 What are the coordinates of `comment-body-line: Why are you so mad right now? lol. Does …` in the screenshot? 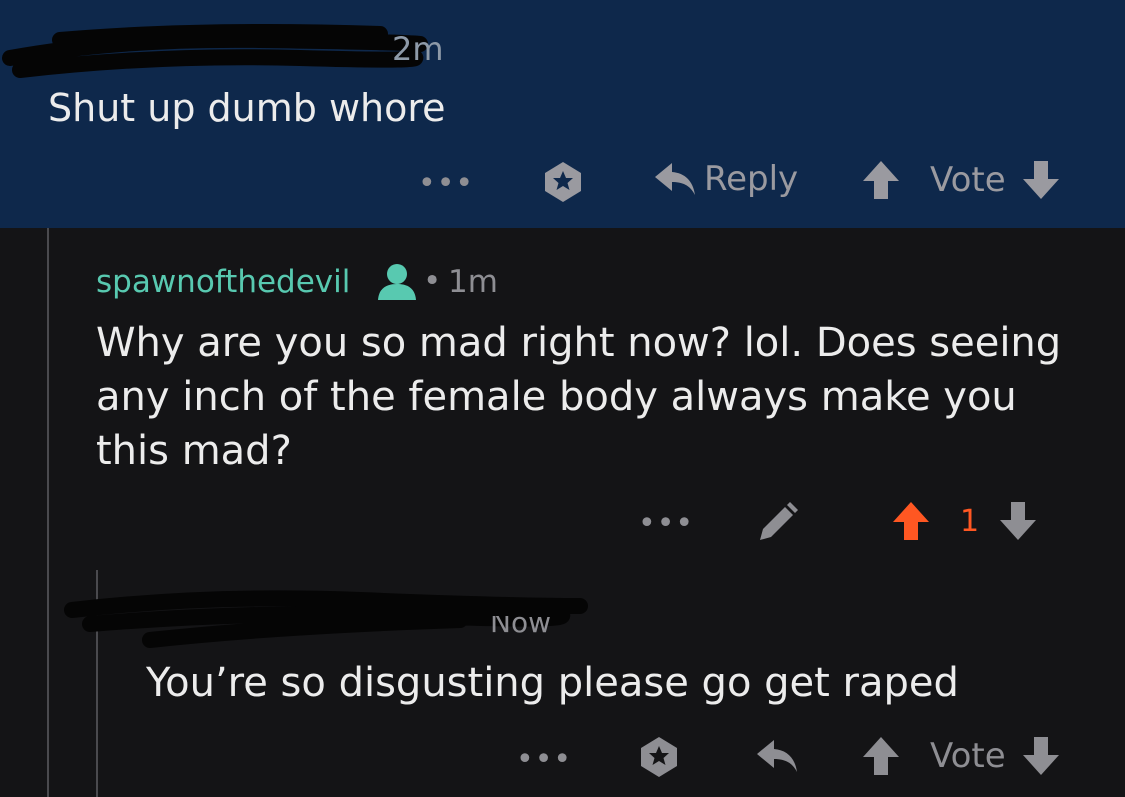 It's located at (579, 343).